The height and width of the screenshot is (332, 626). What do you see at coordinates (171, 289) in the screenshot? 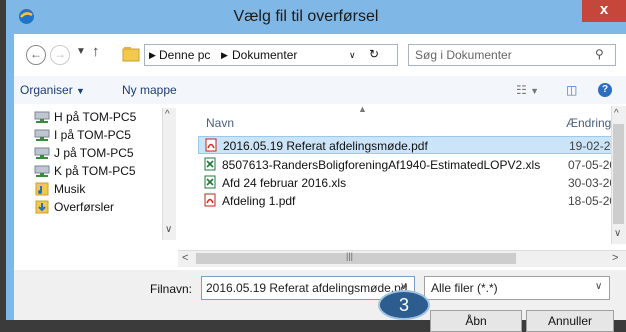
I see `filename-label: Filnavn:` at bounding box center [171, 289].